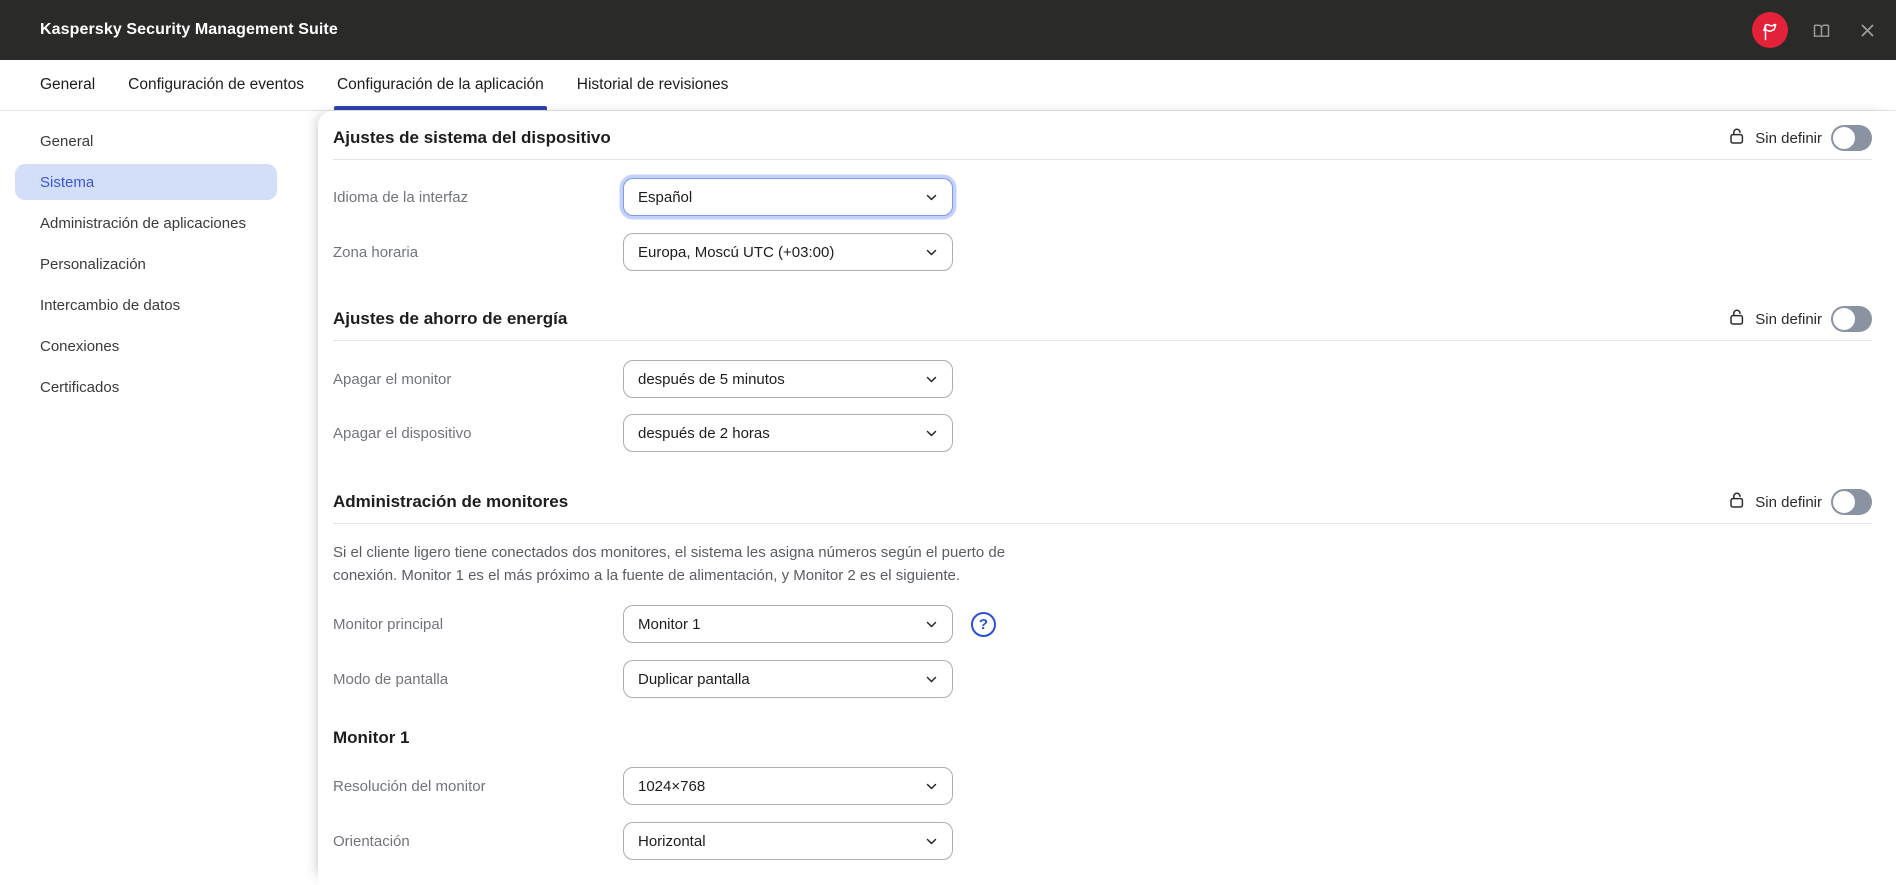 The height and width of the screenshot is (885, 1896). What do you see at coordinates (392, 379) in the screenshot?
I see `setting-label: Apagar el monitor` at bounding box center [392, 379].